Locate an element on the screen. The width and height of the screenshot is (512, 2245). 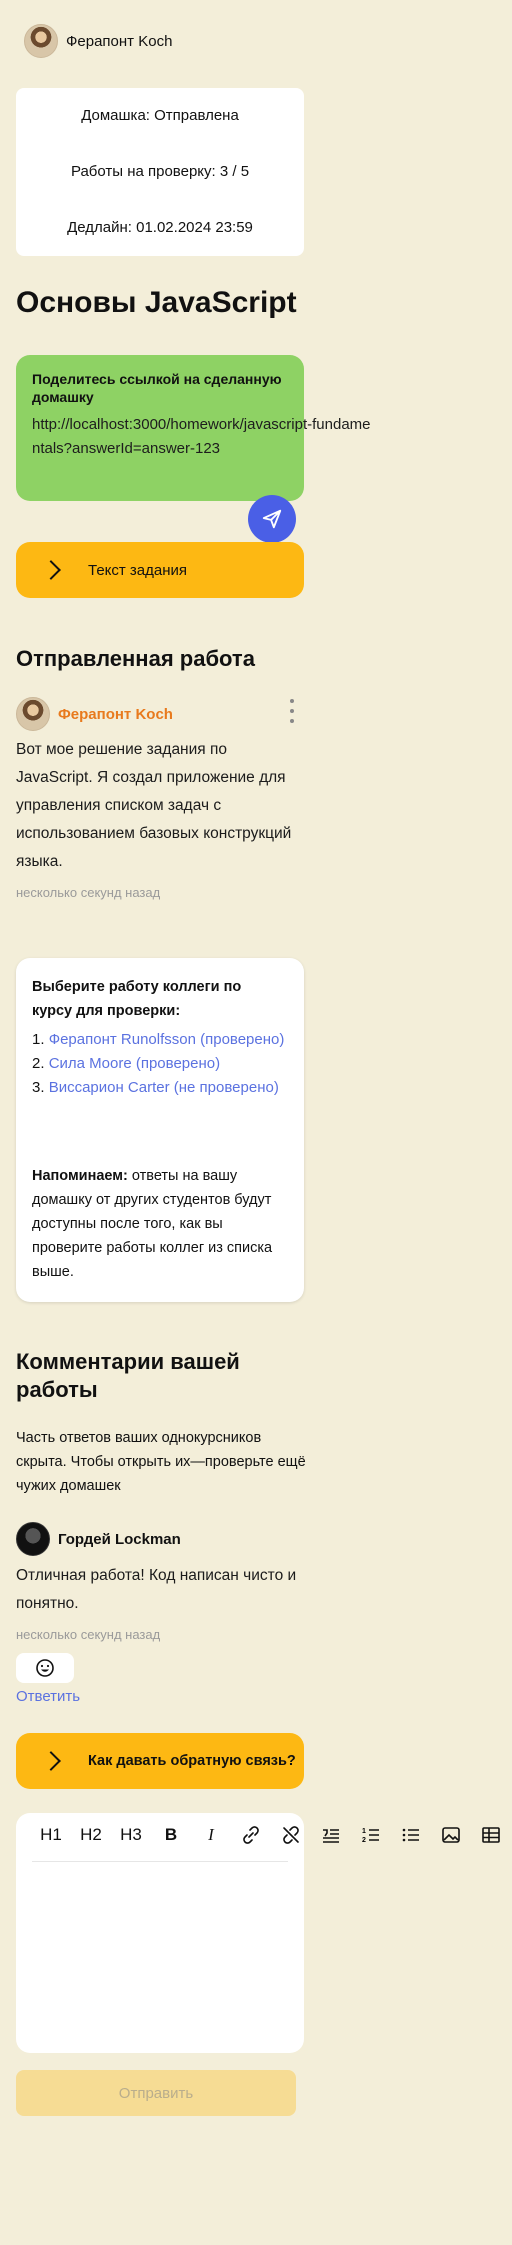
bold-button: B is located at coordinates (171, 1835).